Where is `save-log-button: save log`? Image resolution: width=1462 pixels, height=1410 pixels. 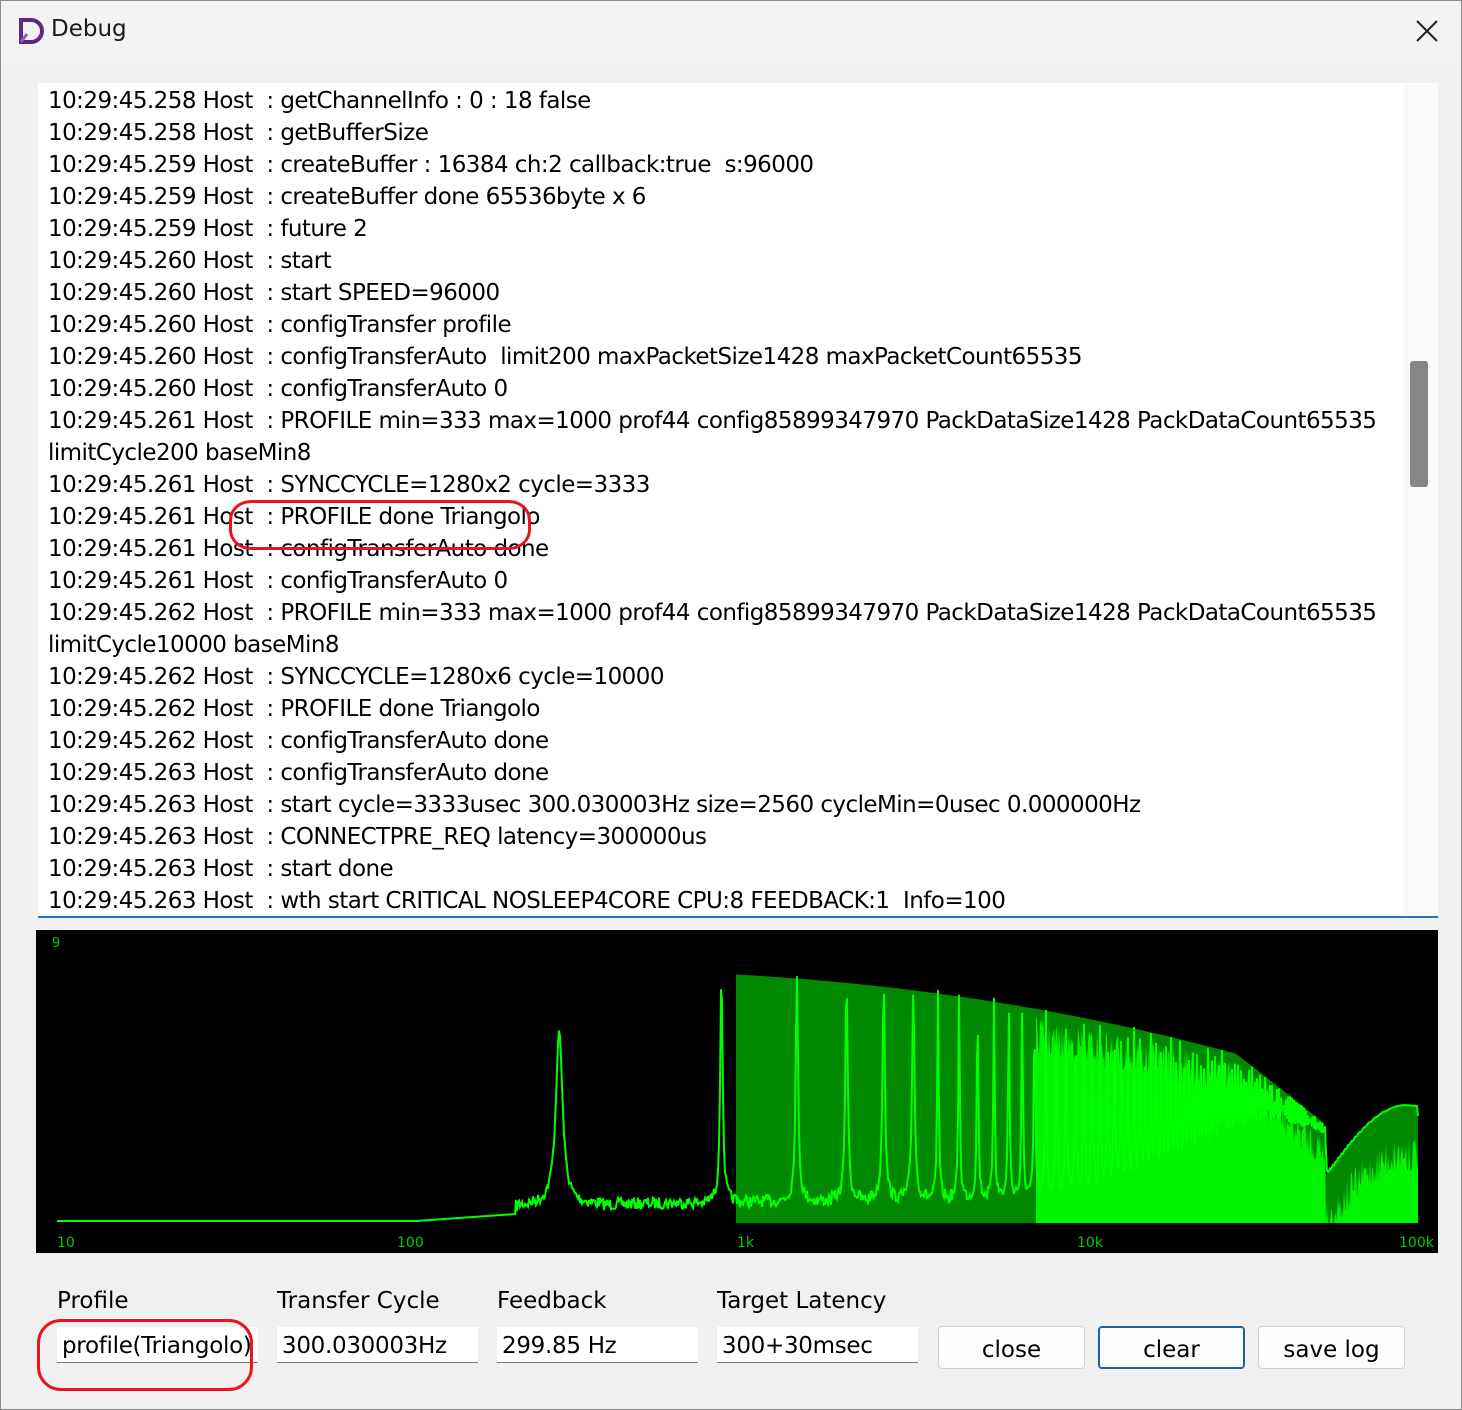
save-log-button: save log is located at coordinates (1331, 1347).